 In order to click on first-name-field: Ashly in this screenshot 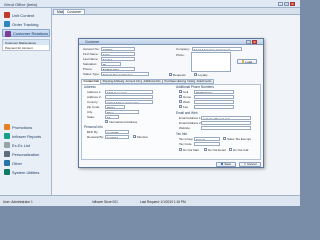, I will do `click(118, 53)`.